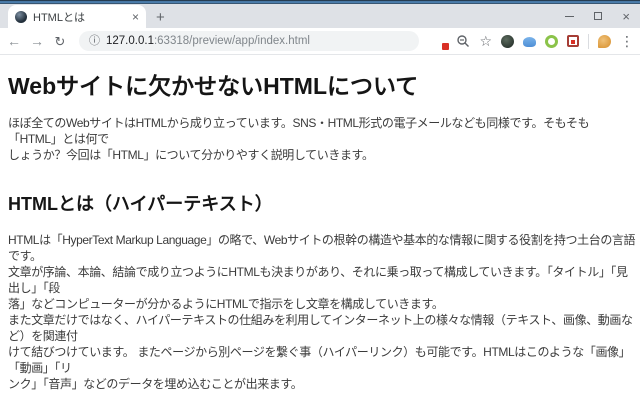  What do you see at coordinates (573, 41) in the screenshot?
I see `extension-red-square-icon` at bounding box center [573, 41].